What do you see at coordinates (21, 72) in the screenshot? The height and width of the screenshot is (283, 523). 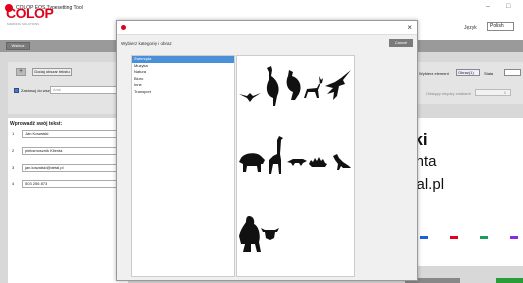 I see `add-text-icon: +` at bounding box center [21, 72].